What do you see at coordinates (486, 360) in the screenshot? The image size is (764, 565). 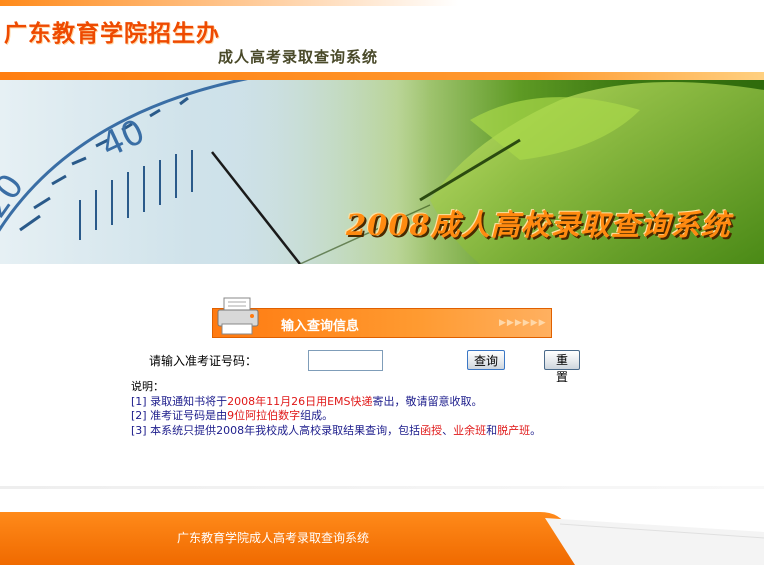 I see `query-button: 查询` at bounding box center [486, 360].